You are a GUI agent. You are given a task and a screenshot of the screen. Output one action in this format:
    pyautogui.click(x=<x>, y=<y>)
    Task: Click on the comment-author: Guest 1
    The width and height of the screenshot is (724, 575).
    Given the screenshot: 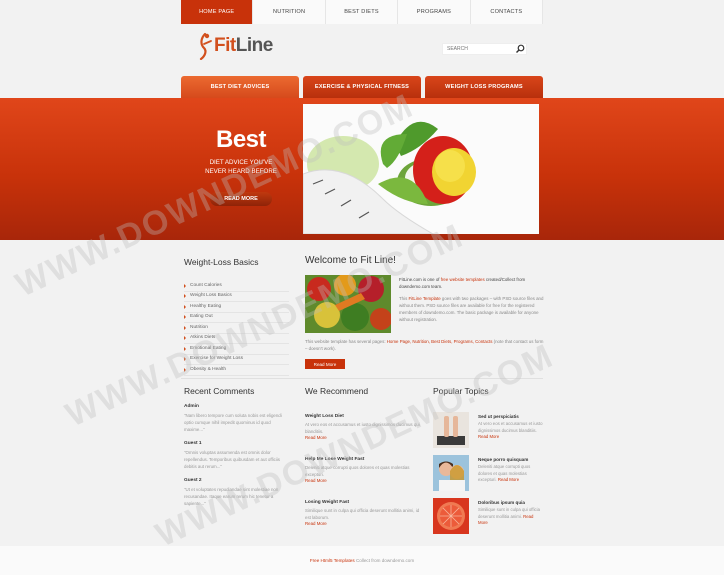 What is the action you would take?
    pyautogui.click(x=193, y=443)
    